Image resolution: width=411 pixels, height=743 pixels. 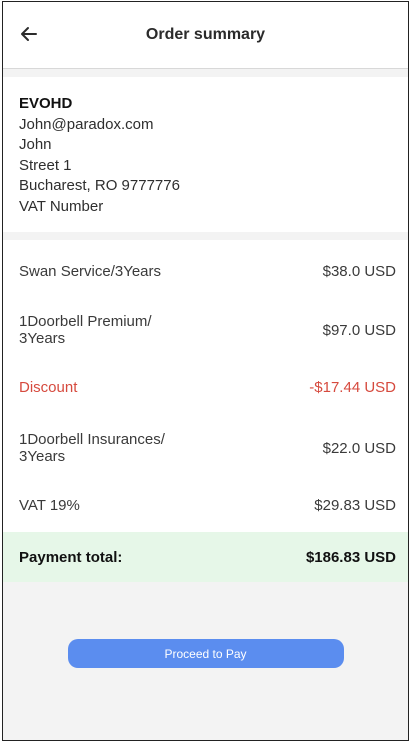 I want to click on line-item-value: -$17.44 USD, so click(x=352, y=387).